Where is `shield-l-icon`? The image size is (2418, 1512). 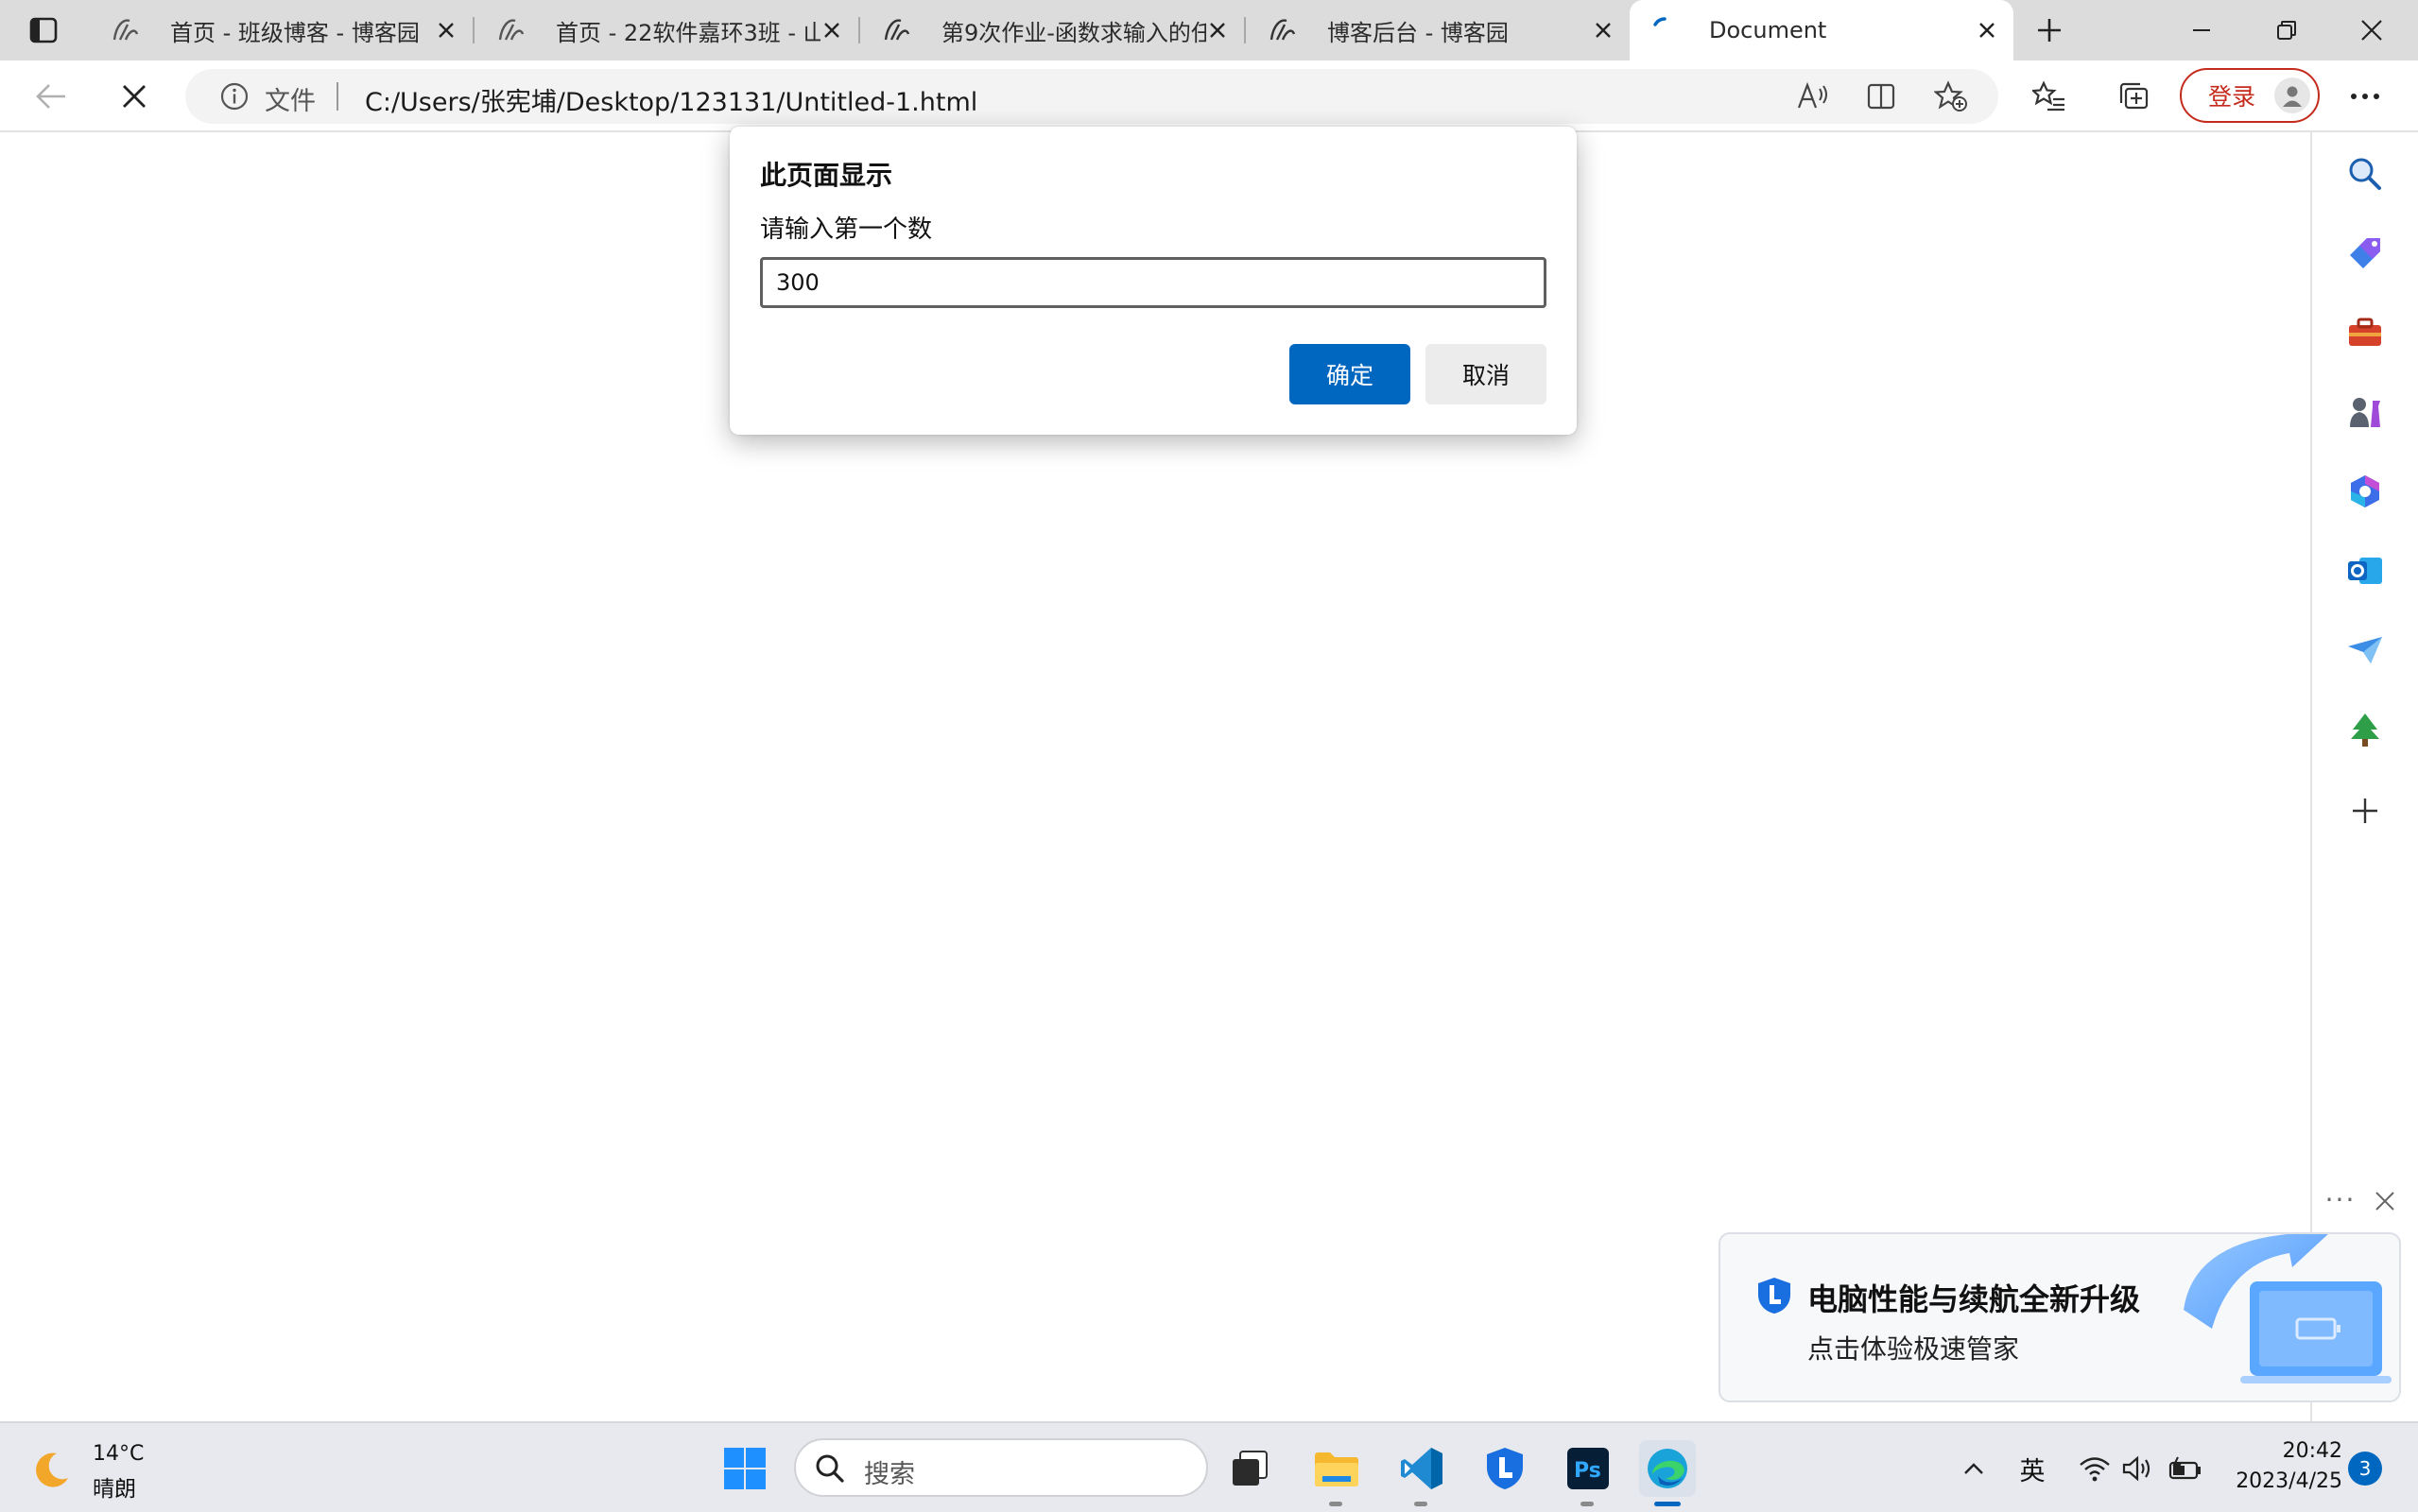
shield-l-icon is located at coordinates (1505, 1468).